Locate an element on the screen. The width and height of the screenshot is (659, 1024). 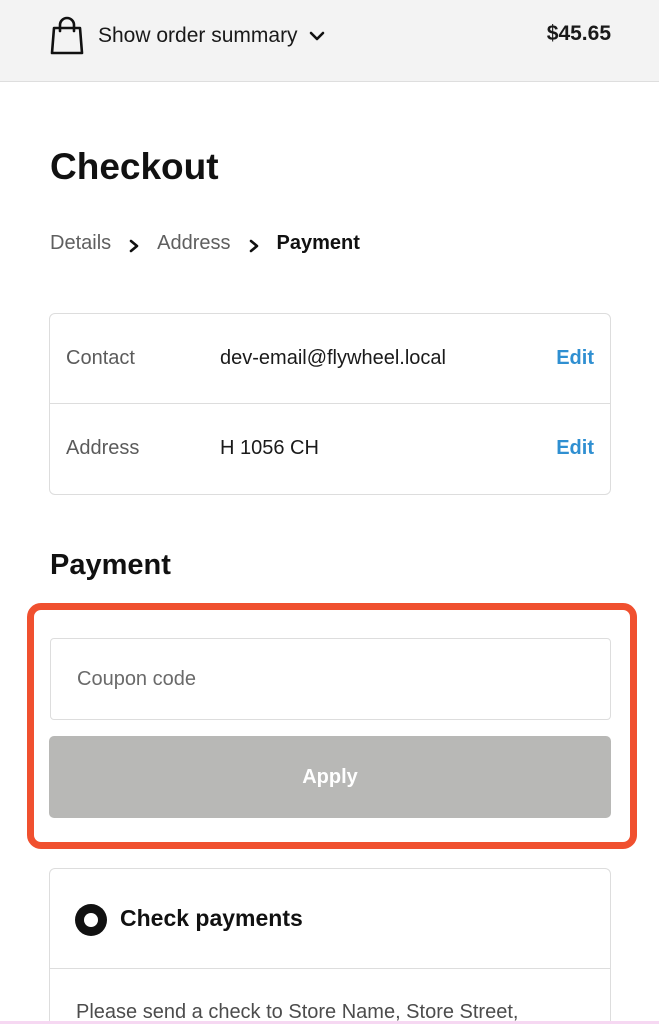
edit-address-link: Edit is located at coordinates (575, 448).